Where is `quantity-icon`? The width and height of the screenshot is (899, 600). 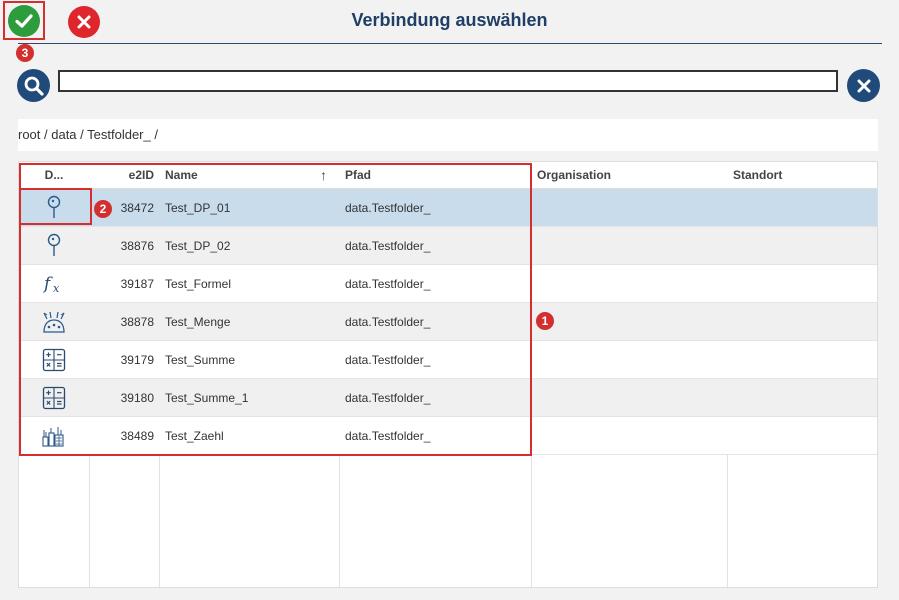
quantity-icon is located at coordinates (54, 322).